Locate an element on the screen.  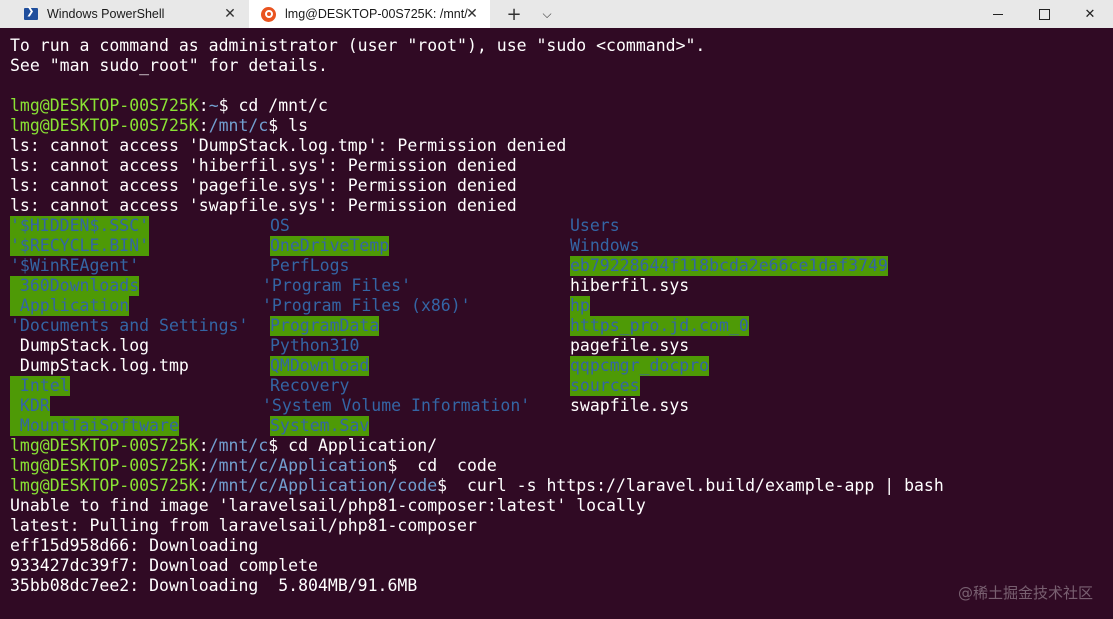
ls-entry: pagefile.sys is located at coordinates (630, 345).